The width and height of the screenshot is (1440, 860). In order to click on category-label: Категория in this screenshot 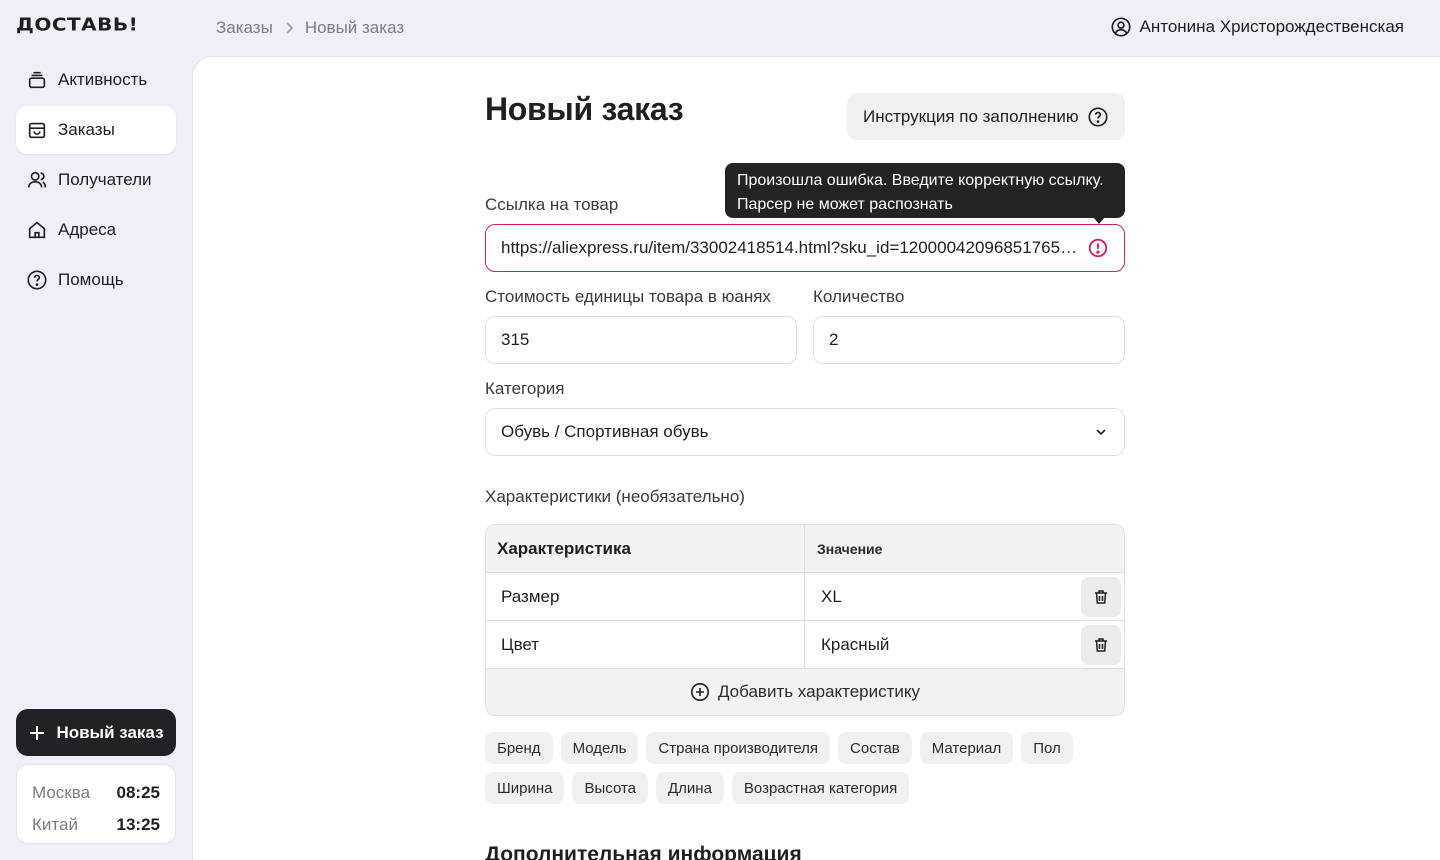, I will do `click(525, 388)`.